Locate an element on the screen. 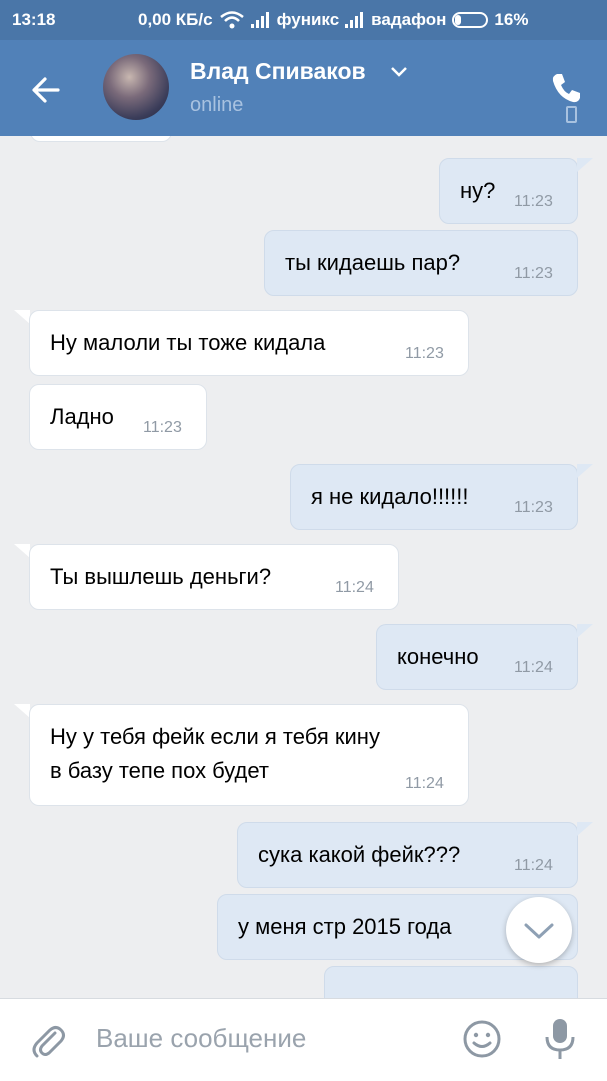 This screenshot has height=1081, width=607. wifi-icon is located at coordinates (231, 20).